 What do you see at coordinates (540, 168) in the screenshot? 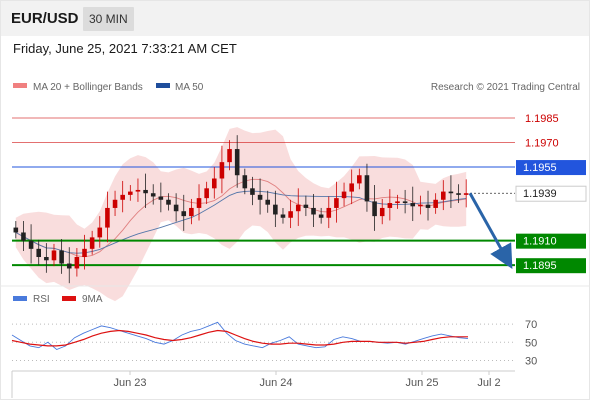
I see `level-label-1-1955: 1.1955` at bounding box center [540, 168].